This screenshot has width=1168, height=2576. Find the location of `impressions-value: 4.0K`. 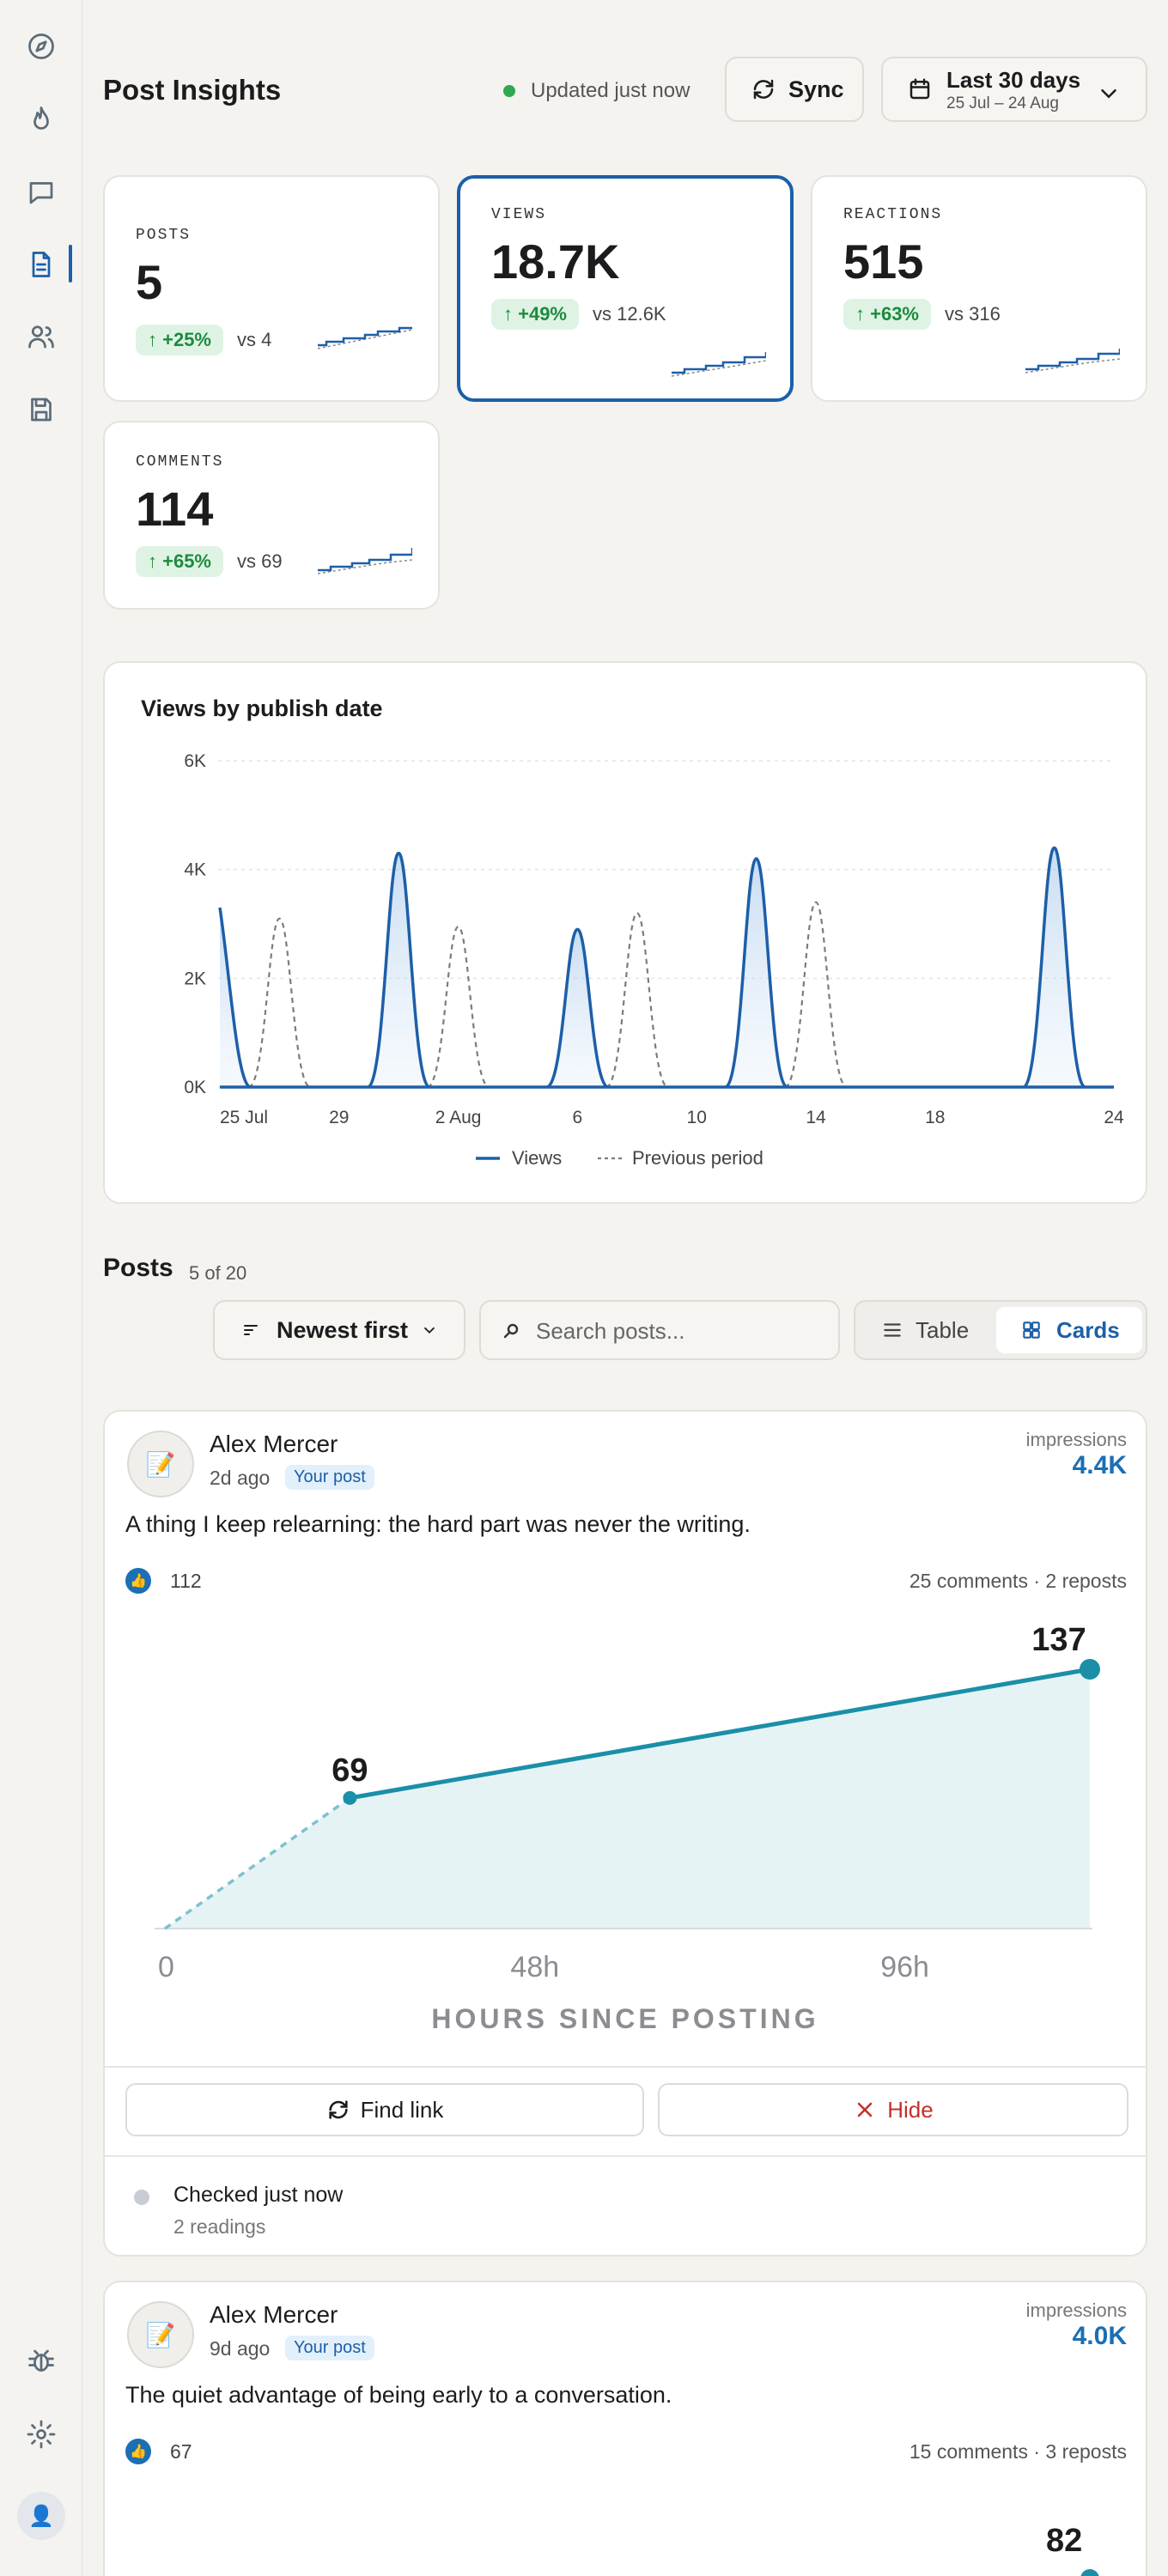

impressions-value: 4.0K is located at coordinates (1099, 2336).